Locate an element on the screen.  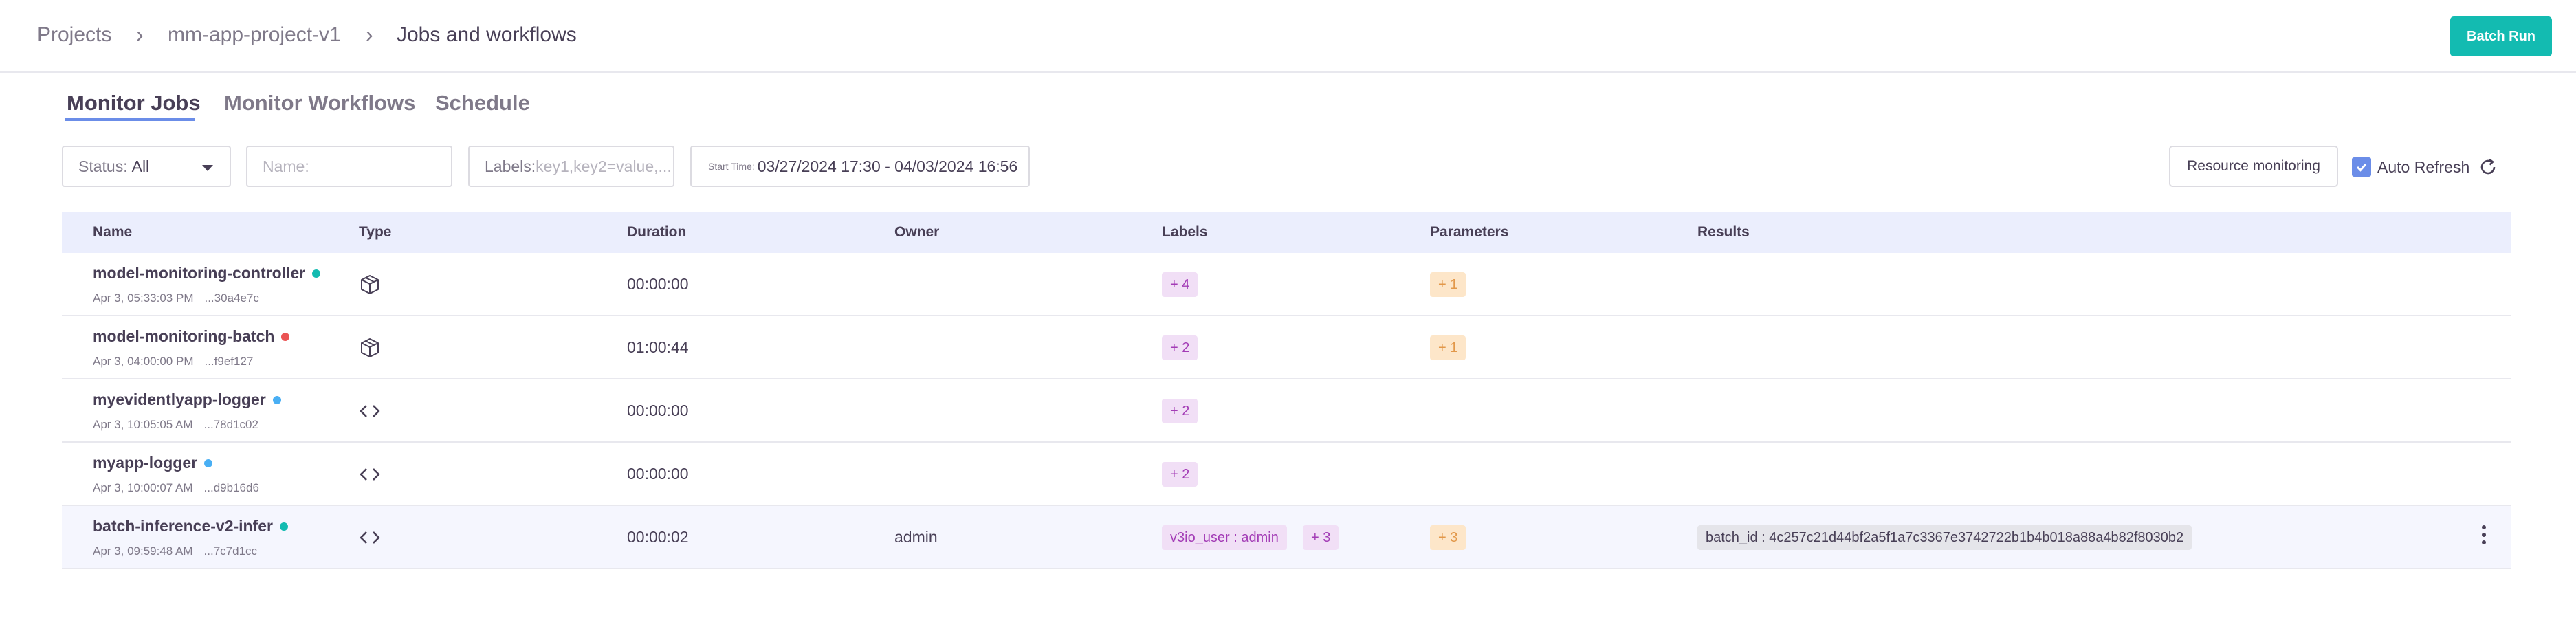
job-date: Apr 3, 09:59:48 AM is located at coordinates (143, 551).